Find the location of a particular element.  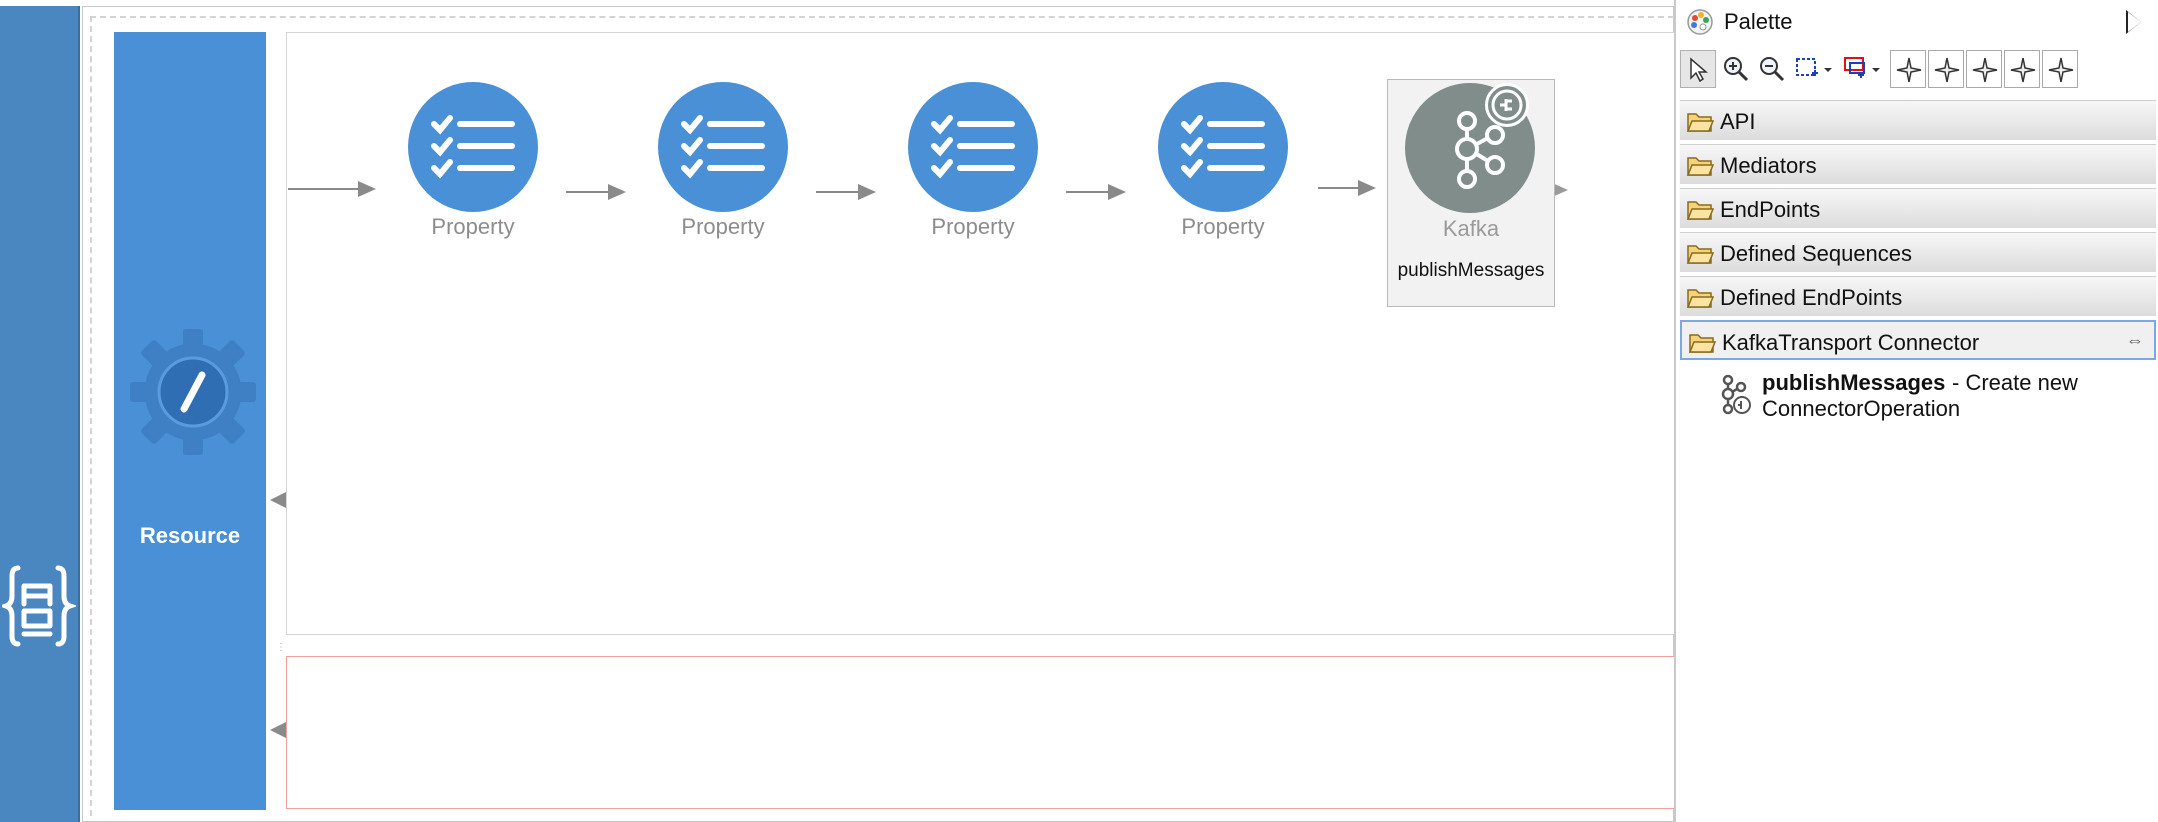

align-tool-1-button is located at coordinates (1908, 69).